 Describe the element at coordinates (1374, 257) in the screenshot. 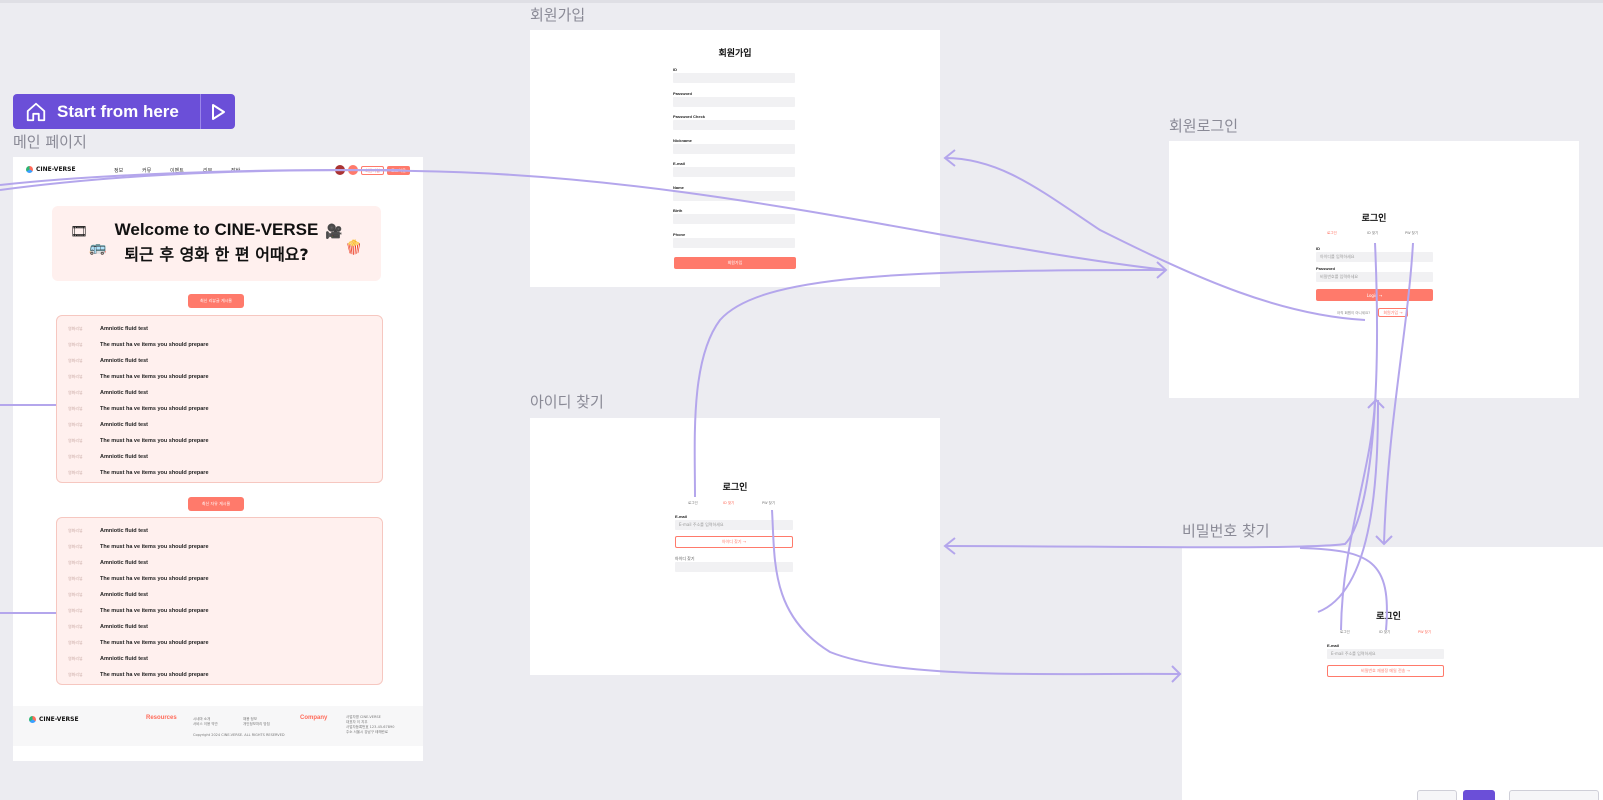

I see `login-id-input: 아이디를 입력하세요` at that location.